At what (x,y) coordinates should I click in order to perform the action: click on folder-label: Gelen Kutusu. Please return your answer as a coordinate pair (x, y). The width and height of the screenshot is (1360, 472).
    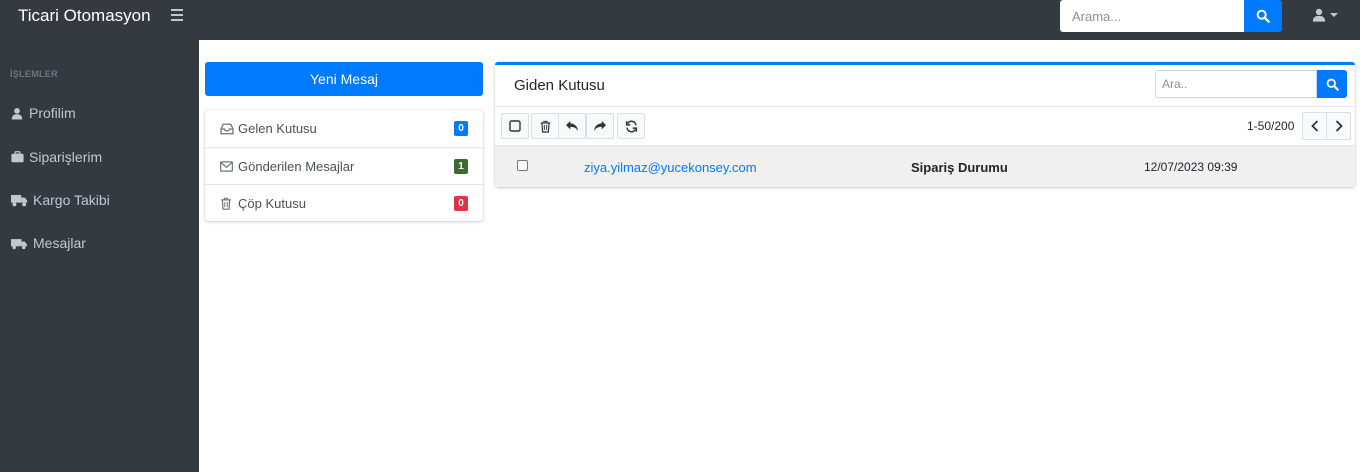
    Looking at the image, I should click on (277, 128).